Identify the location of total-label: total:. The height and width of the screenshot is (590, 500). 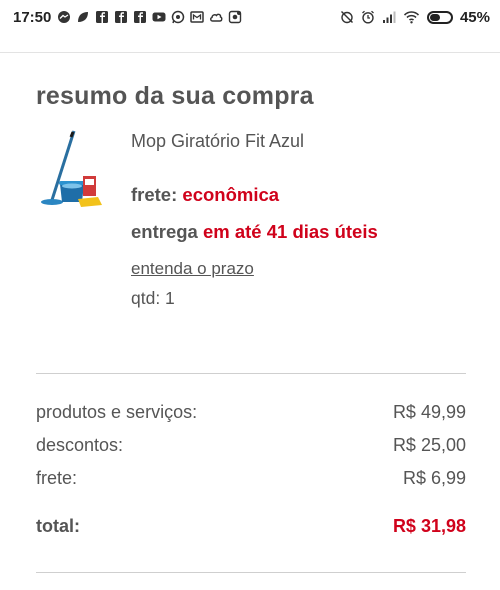
(58, 526).